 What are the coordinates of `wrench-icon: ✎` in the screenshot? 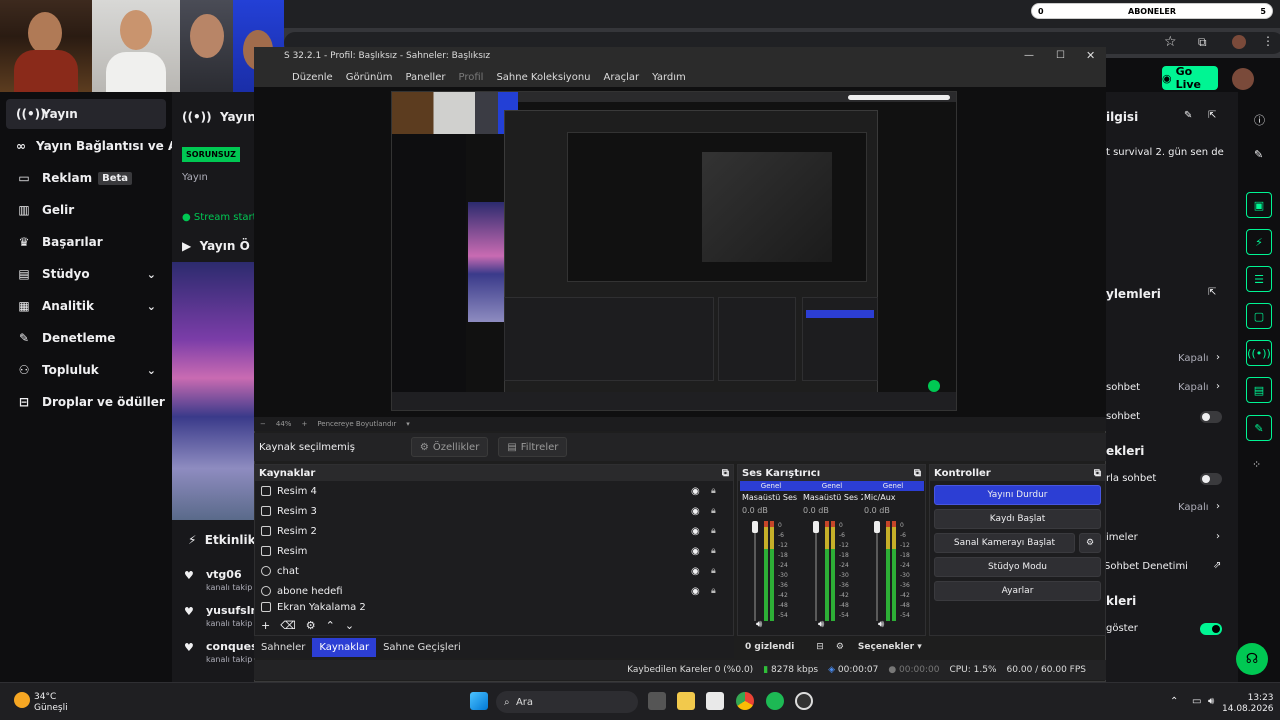 It's located at (1259, 428).